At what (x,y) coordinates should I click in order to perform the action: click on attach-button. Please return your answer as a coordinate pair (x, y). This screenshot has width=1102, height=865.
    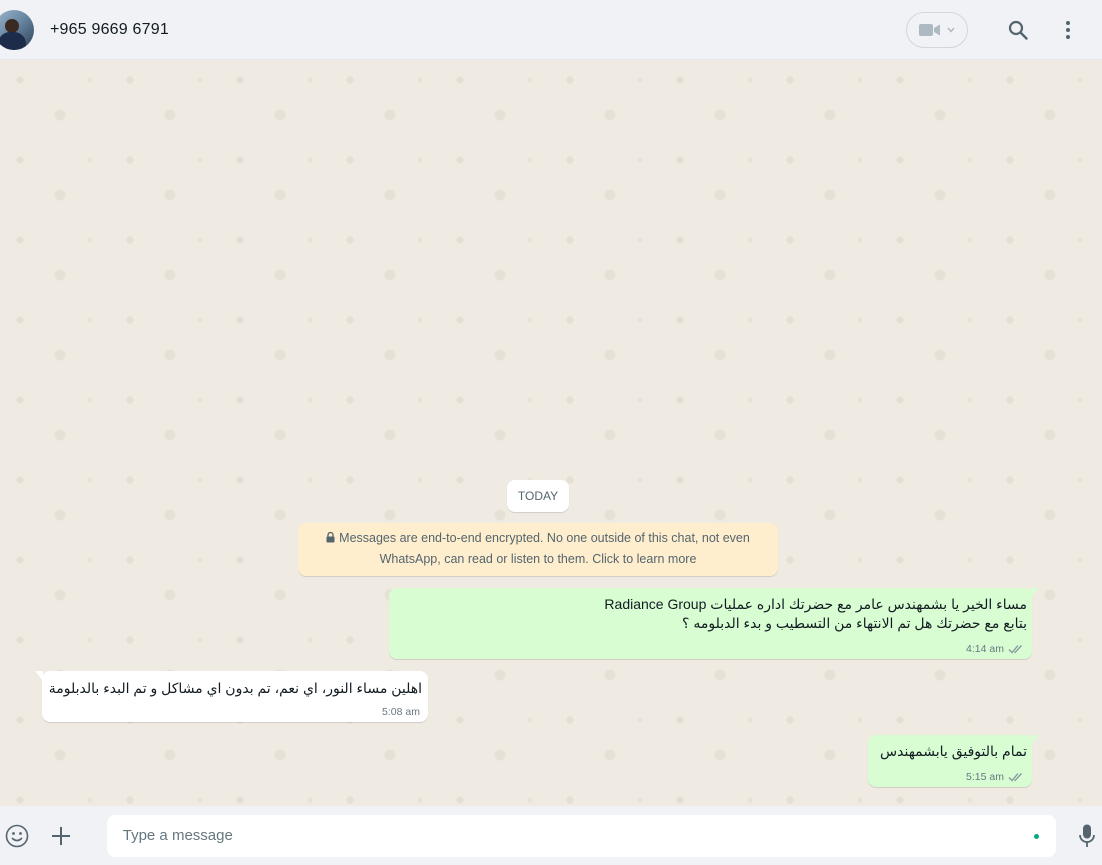
    Looking at the image, I should click on (61, 836).